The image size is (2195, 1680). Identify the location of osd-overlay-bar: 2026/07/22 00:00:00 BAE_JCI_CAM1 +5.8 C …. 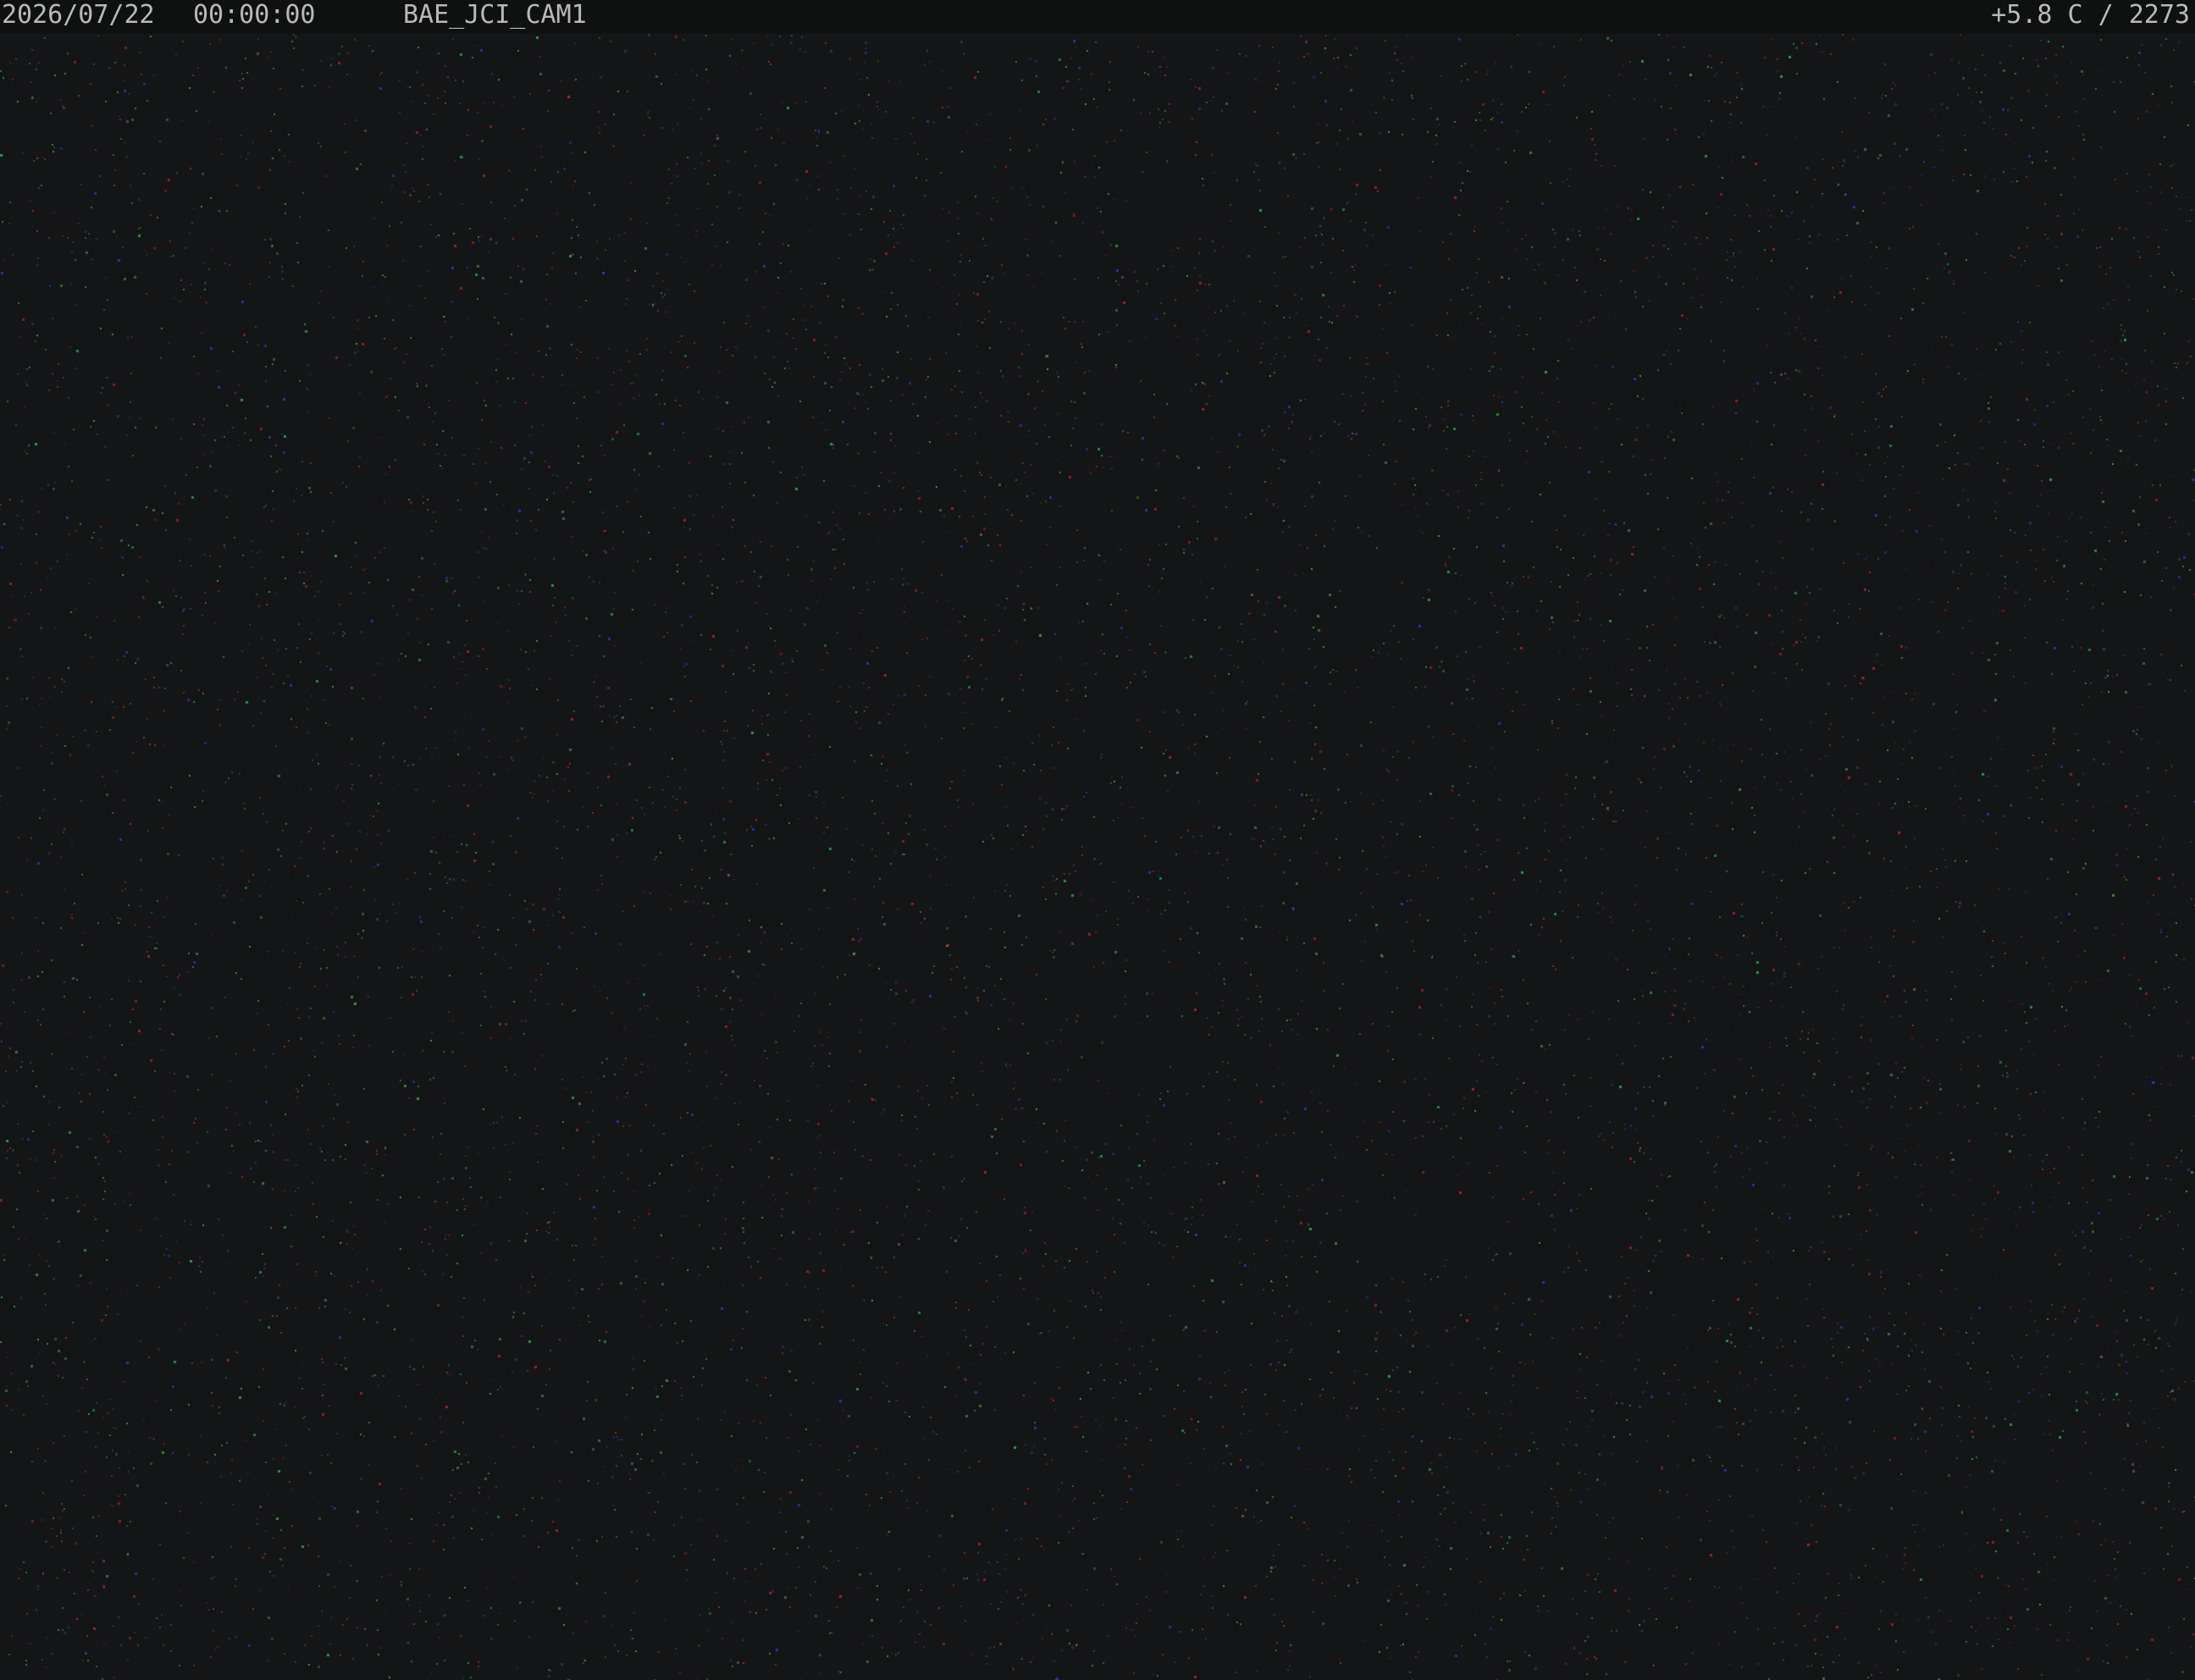
(1097, 17).